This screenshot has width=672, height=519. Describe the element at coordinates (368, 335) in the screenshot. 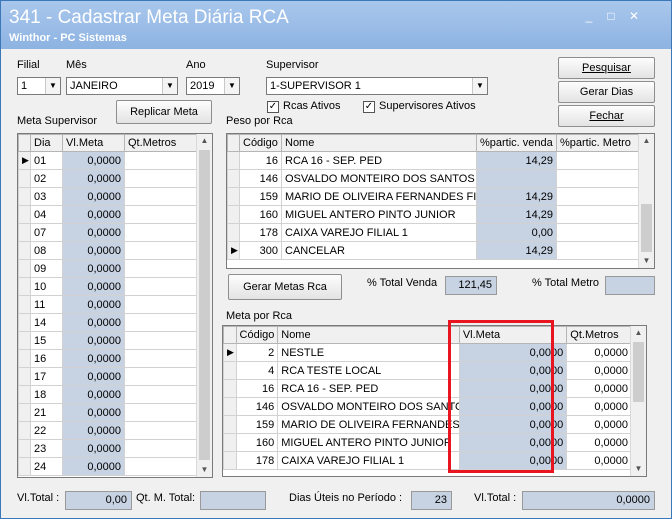

I see `col-nome: Nome` at that location.